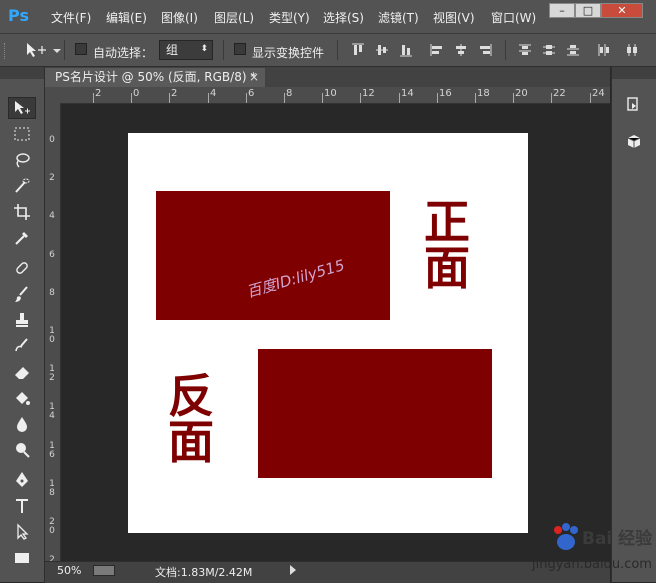 Image resolution: width=656 pixels, height=583 pixels. I want to click on align-vertical-center-icon, so click(382, 50).